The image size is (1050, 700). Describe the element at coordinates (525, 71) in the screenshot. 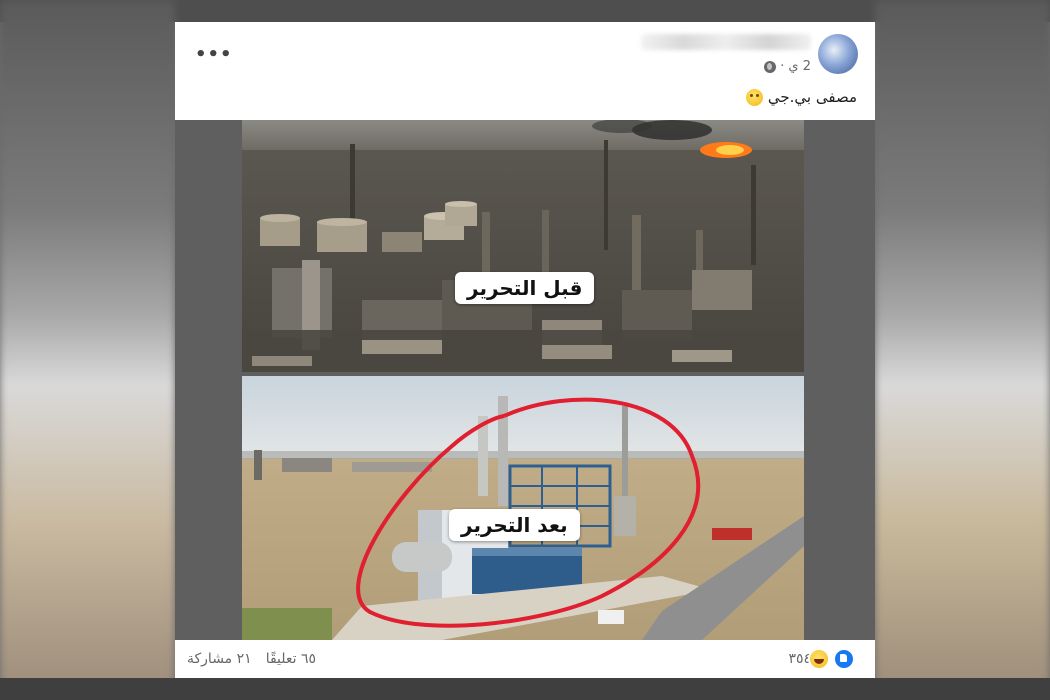

I see `post-header: ••• 2 ي · مصفى بي.جي` at that location.